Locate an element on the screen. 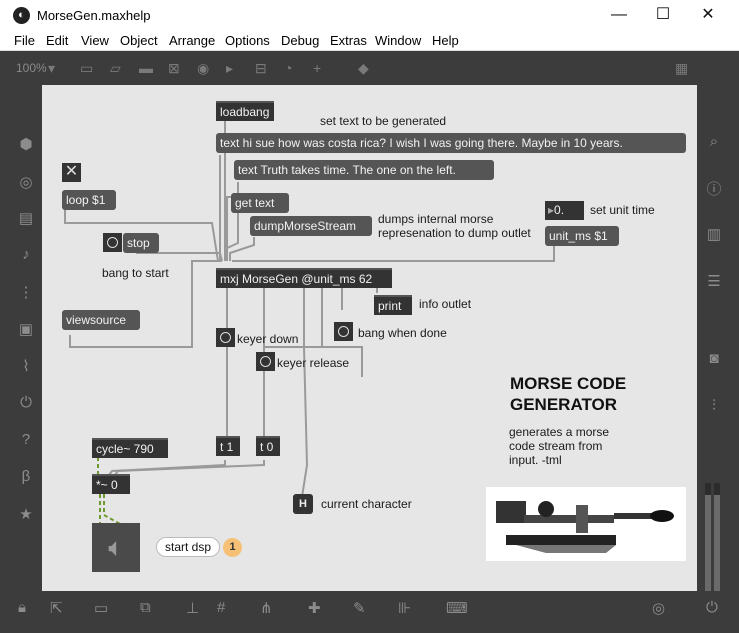  current-character-display: H is located at coordinates (303, 504).